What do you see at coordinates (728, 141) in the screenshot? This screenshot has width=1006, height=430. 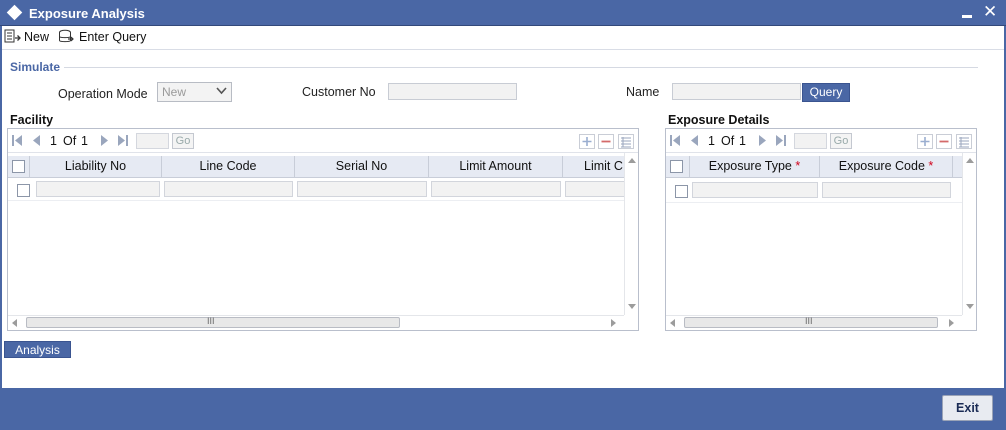 I see `exposure-page-of: Of` at bounding box center [728, 141].